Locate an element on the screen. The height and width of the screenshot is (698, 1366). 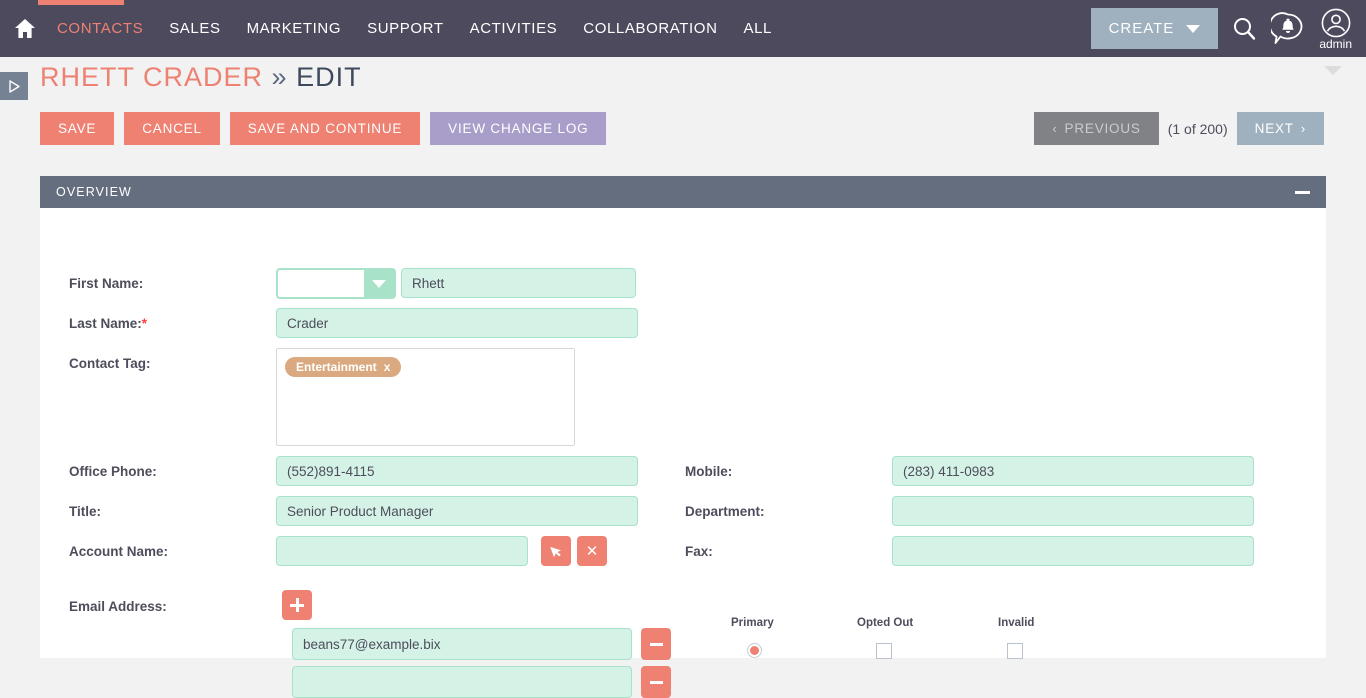
chevron-right-icon: › is located at coordinates (1303, 128).